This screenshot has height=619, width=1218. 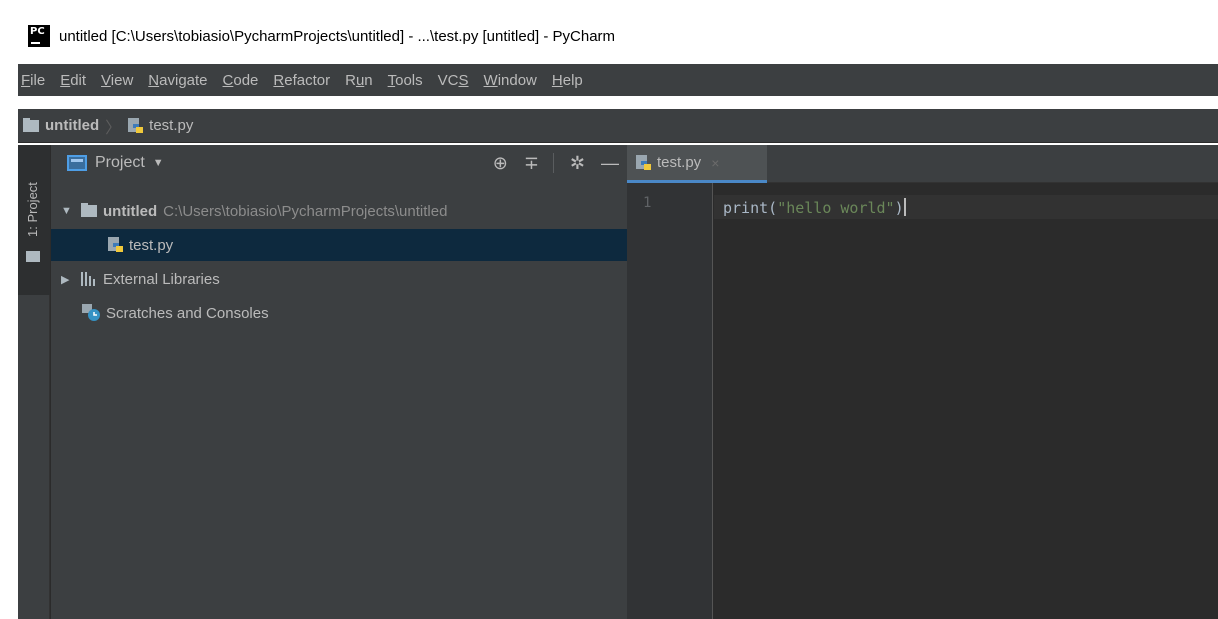 I want to click on app-icon-text: PC, so click(x=37, y=31).